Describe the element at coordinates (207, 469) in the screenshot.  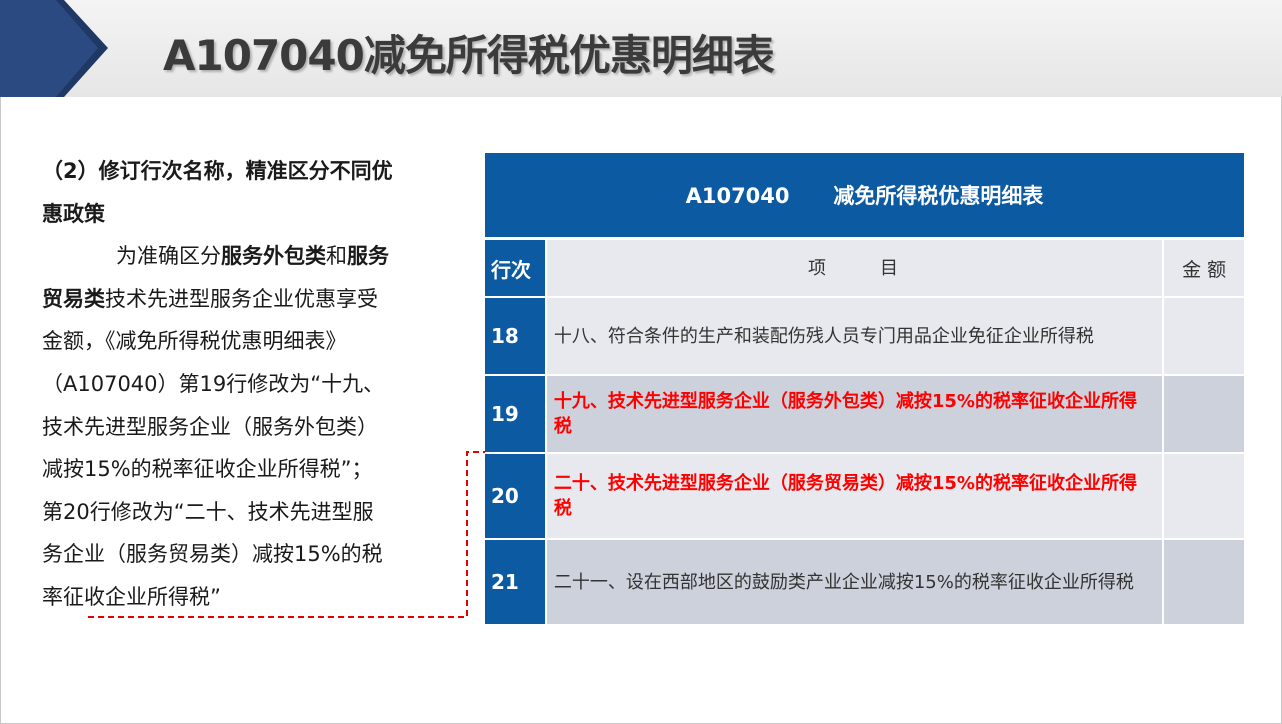
I see `text-line: 减按15%的税率征收企业所得税”；` at that location.